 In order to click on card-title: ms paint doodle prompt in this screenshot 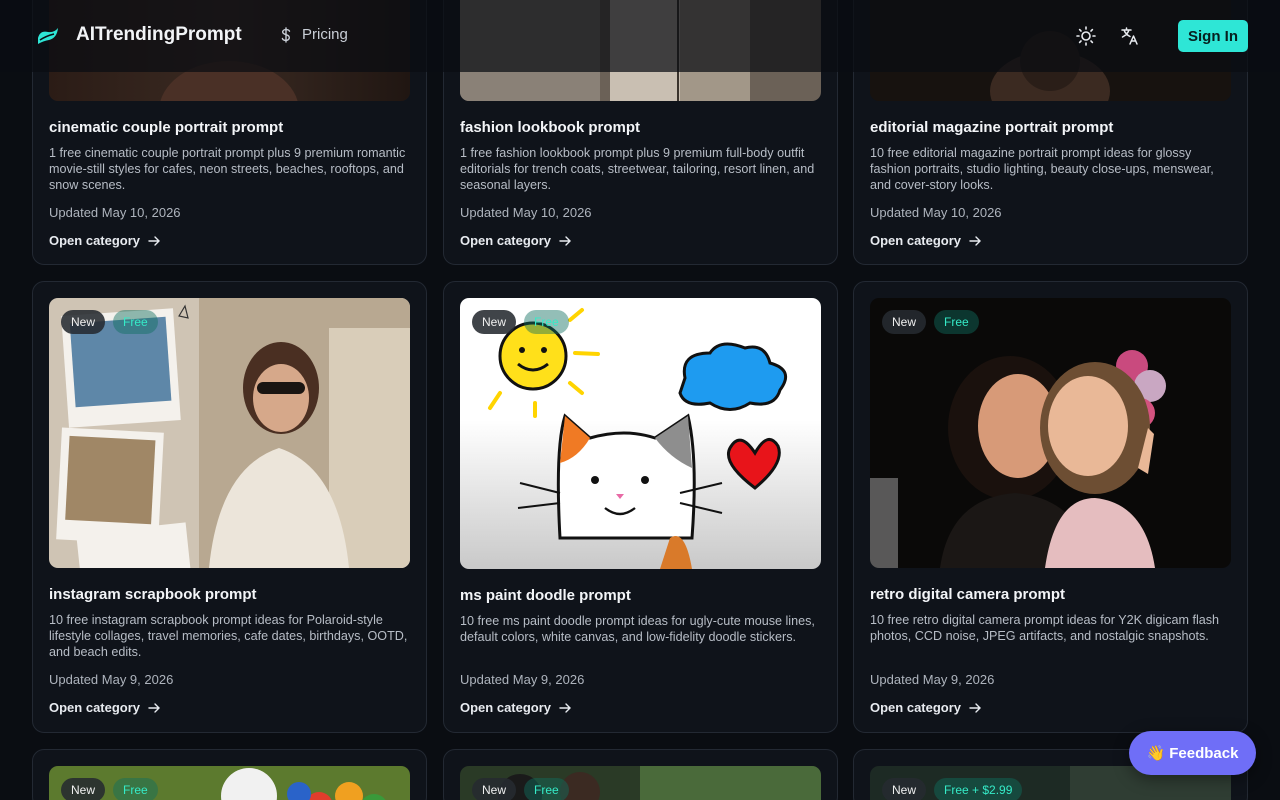, I will do `click(545, 595)`.